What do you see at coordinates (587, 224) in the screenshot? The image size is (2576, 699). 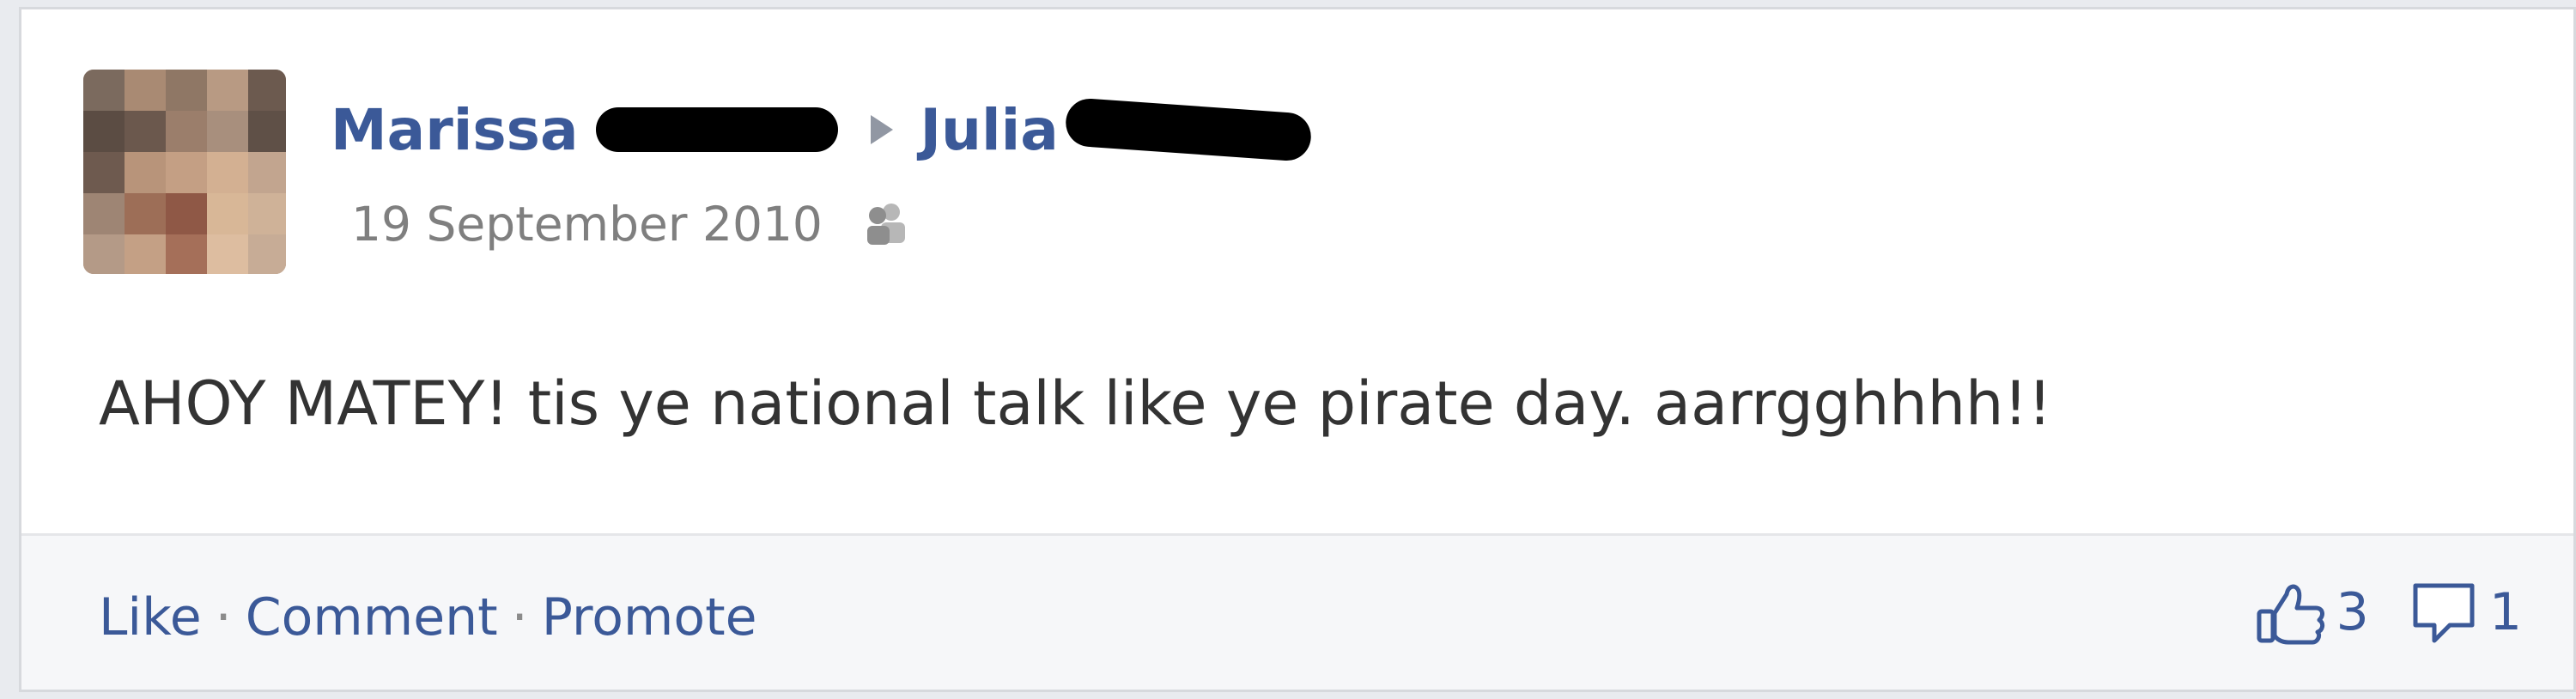 I see `timestamp-link: 19 September 2010` at bounding box center [587, 224].